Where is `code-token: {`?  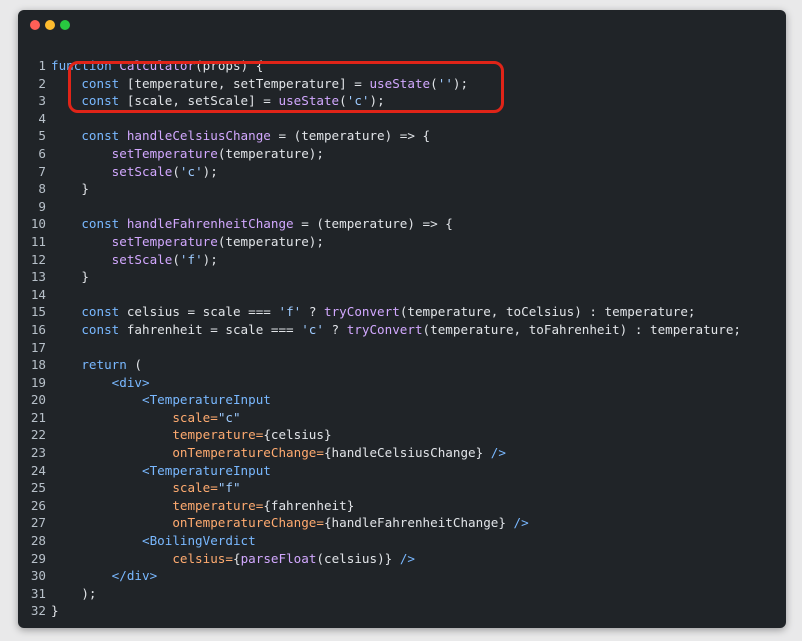
code-token: { is located at coordinates (236, 558).